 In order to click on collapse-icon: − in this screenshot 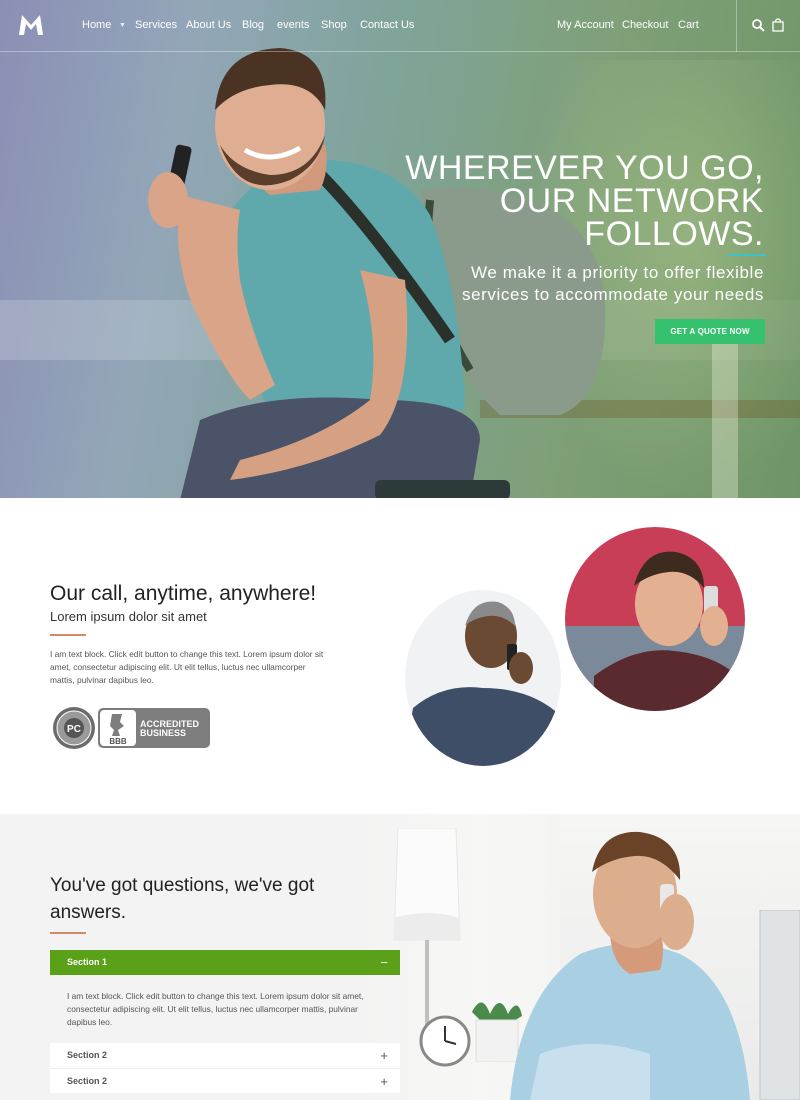, I will do `click(384, 962)`.